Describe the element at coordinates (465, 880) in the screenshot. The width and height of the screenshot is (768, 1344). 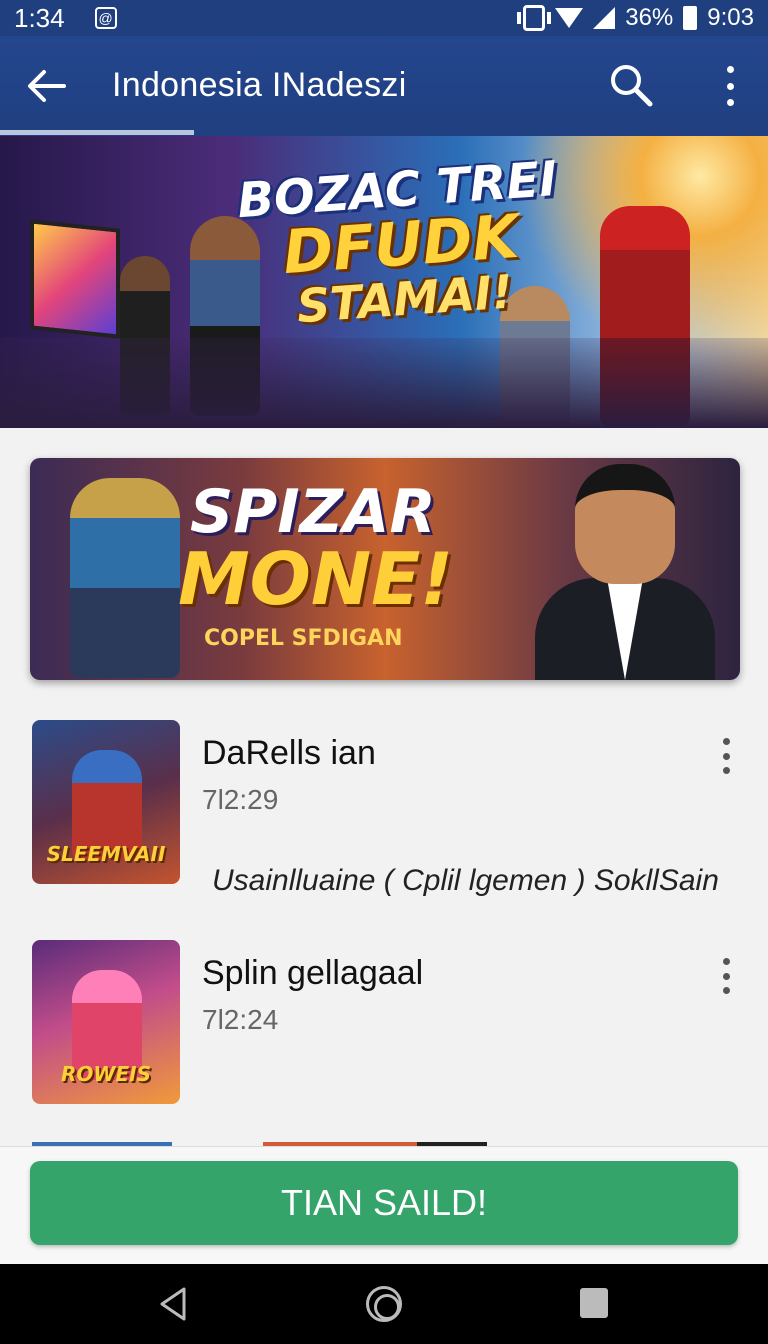
I see `item-meta: Usainlluaine ( Cplil lgemen ) SokllSain` at that location.